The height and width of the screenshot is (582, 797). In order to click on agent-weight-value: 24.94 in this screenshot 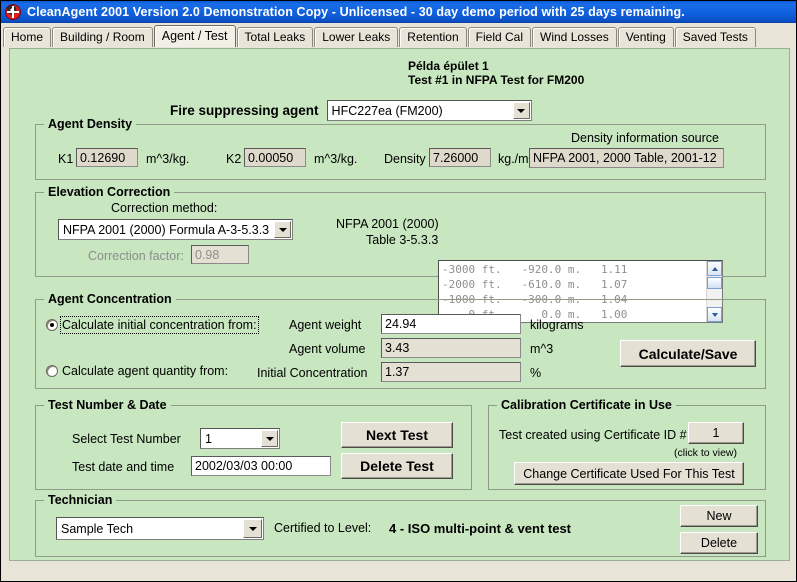, I will do `click(401, 324)`.